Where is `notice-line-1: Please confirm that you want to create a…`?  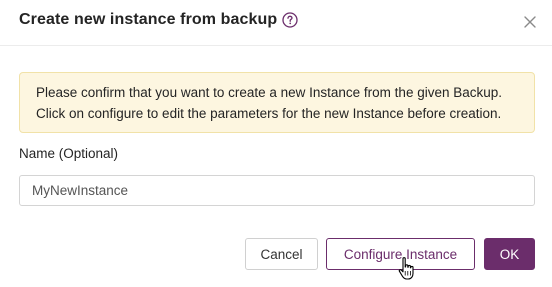 notice-line-1: Please confirm that you want to create a… is located at coordinates (269, 92).